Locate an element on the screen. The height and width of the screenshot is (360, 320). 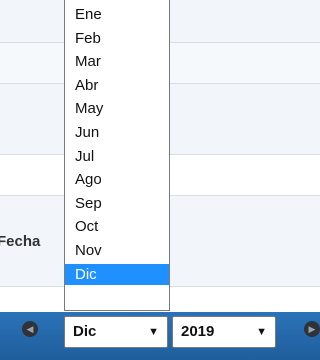
month-option: Dic is located at coordinates (117, 274).